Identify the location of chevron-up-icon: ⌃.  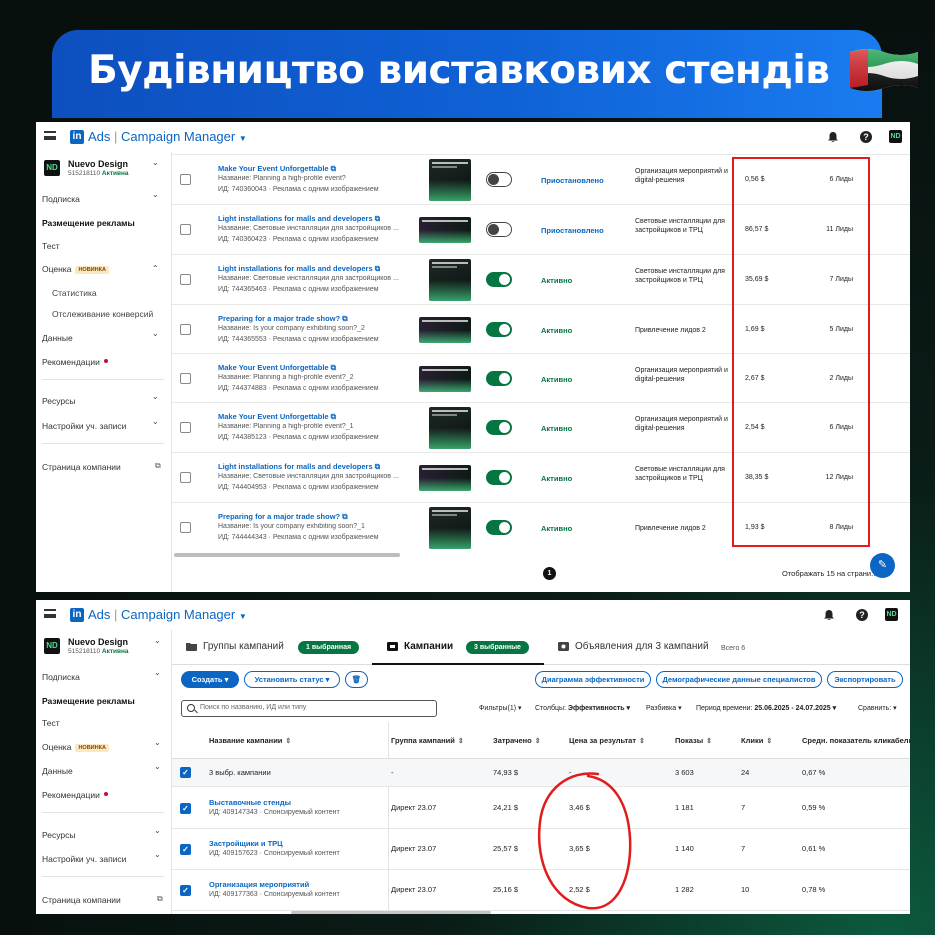
(155, 268).